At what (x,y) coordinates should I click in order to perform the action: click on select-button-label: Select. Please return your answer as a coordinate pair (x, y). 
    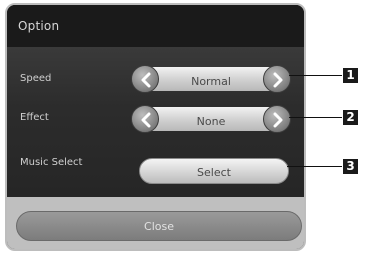
    Looking at the image, I should click on (214, 172).